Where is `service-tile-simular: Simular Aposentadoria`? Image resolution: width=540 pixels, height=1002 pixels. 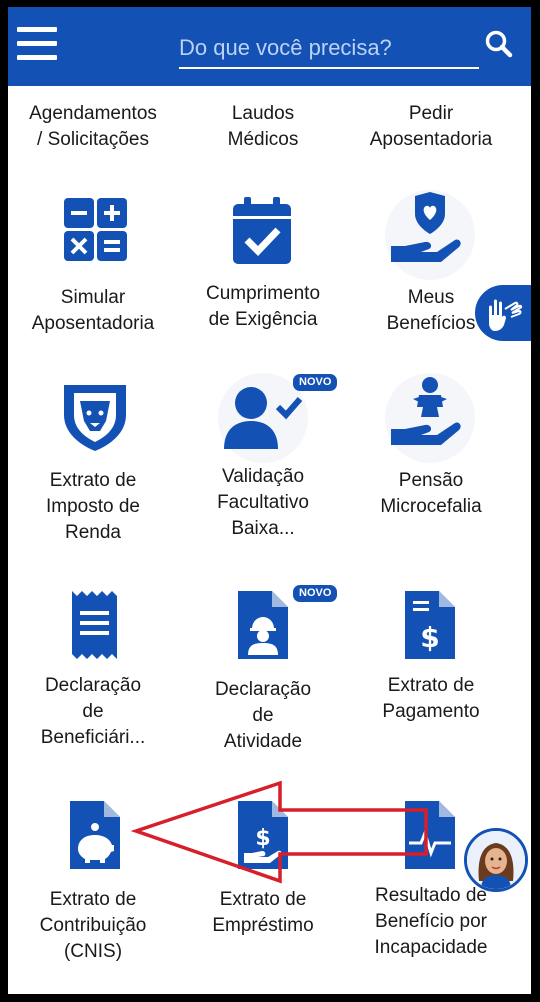 service-tile-simular: Simular Aposentadoria is located at coordinates (93, 311).